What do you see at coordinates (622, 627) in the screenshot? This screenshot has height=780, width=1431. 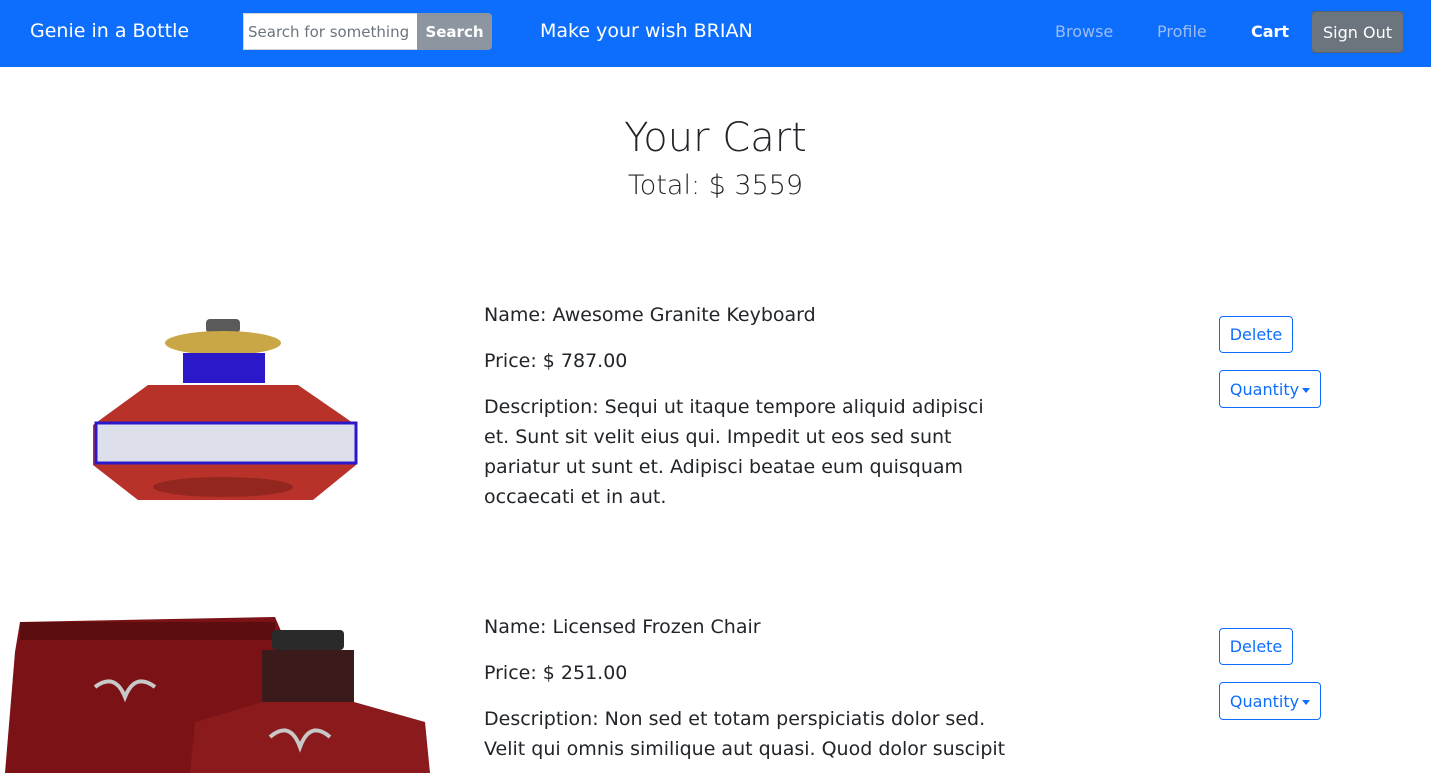 I see `item-name: Name: Licensed Frozen Chair` at bounding box center [622, 627].